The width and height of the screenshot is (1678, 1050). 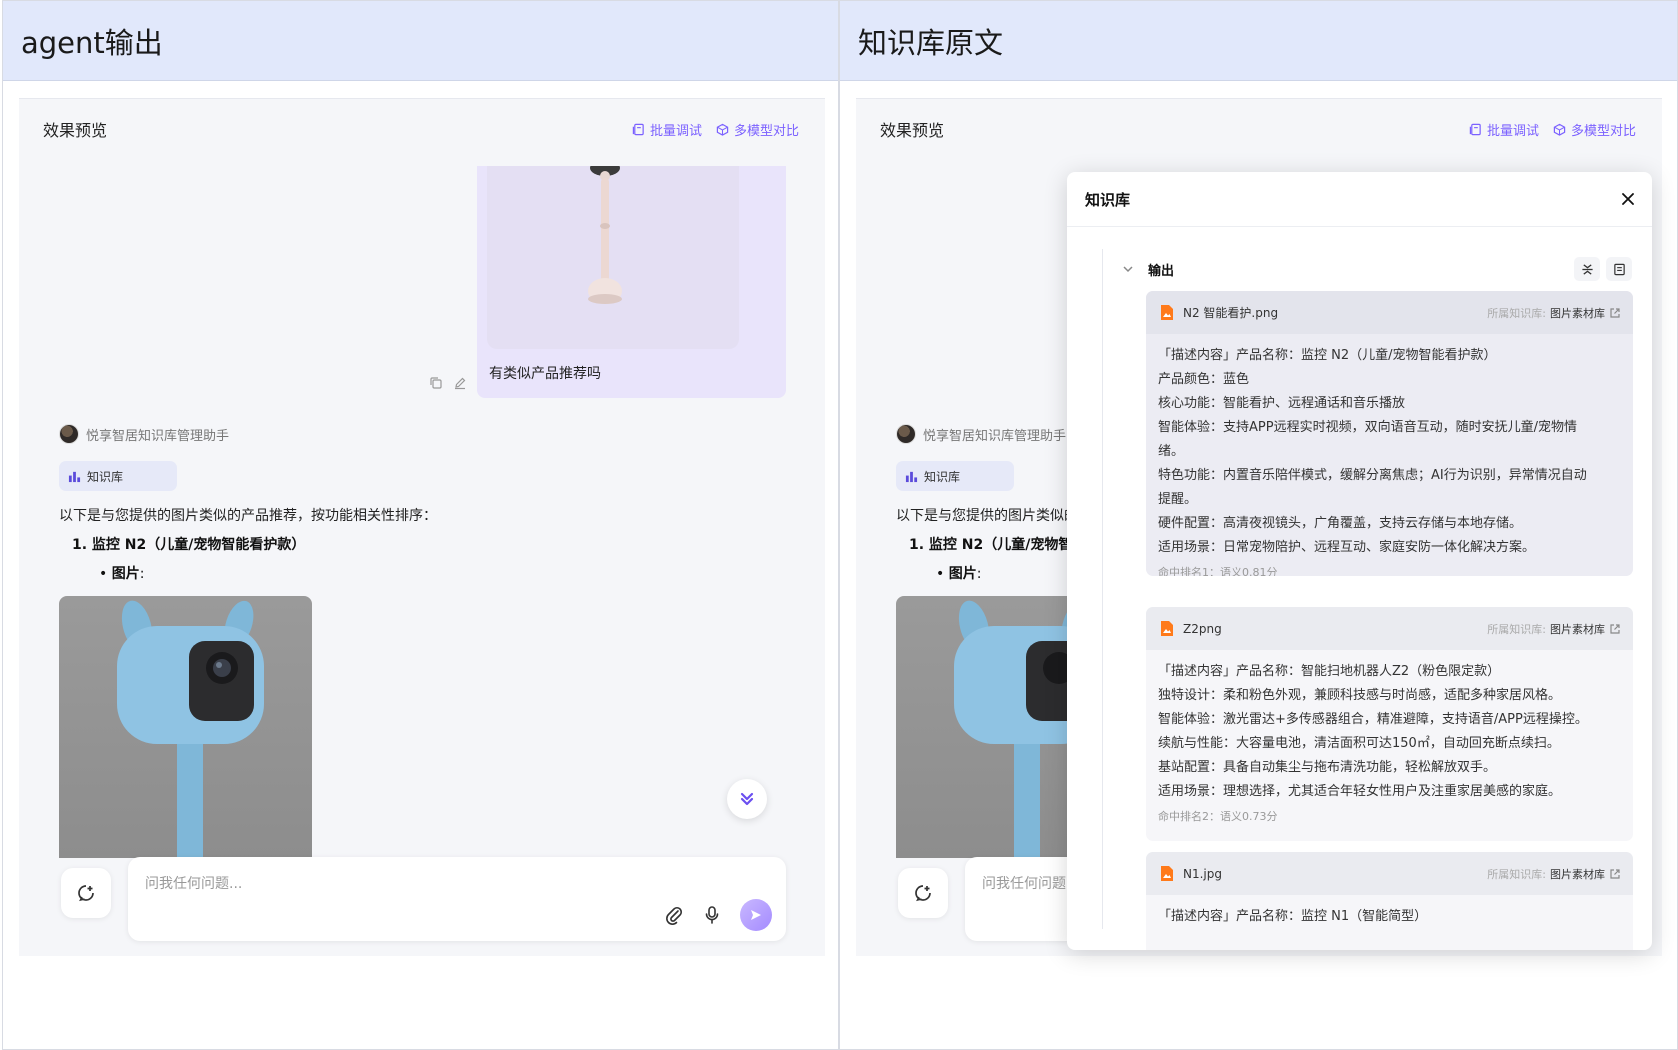 What do you see at coordinates (1577, 874) in the screenshot?
I see `kb-source-name: 图片素材库` at bounding box center [1577, 874].